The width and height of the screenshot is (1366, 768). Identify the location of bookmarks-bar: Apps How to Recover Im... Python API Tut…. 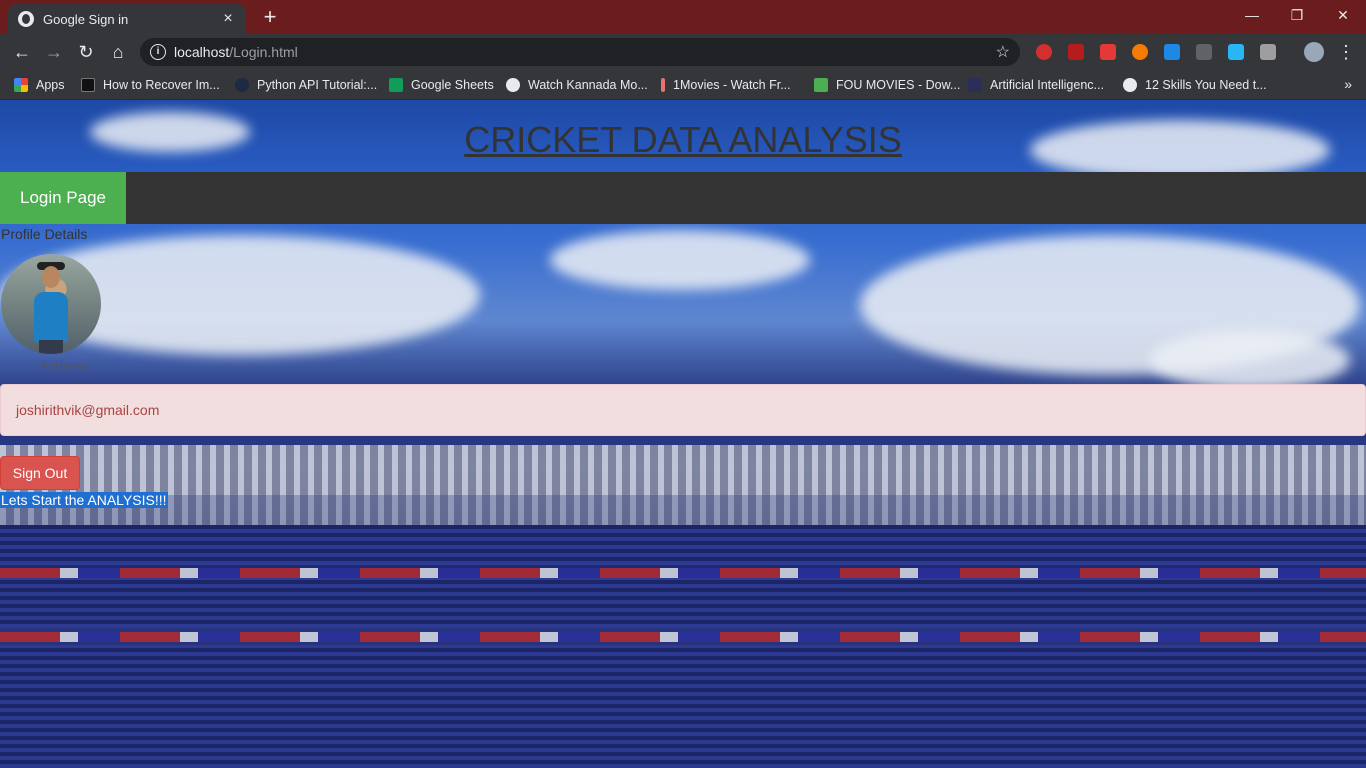
(683, 85).